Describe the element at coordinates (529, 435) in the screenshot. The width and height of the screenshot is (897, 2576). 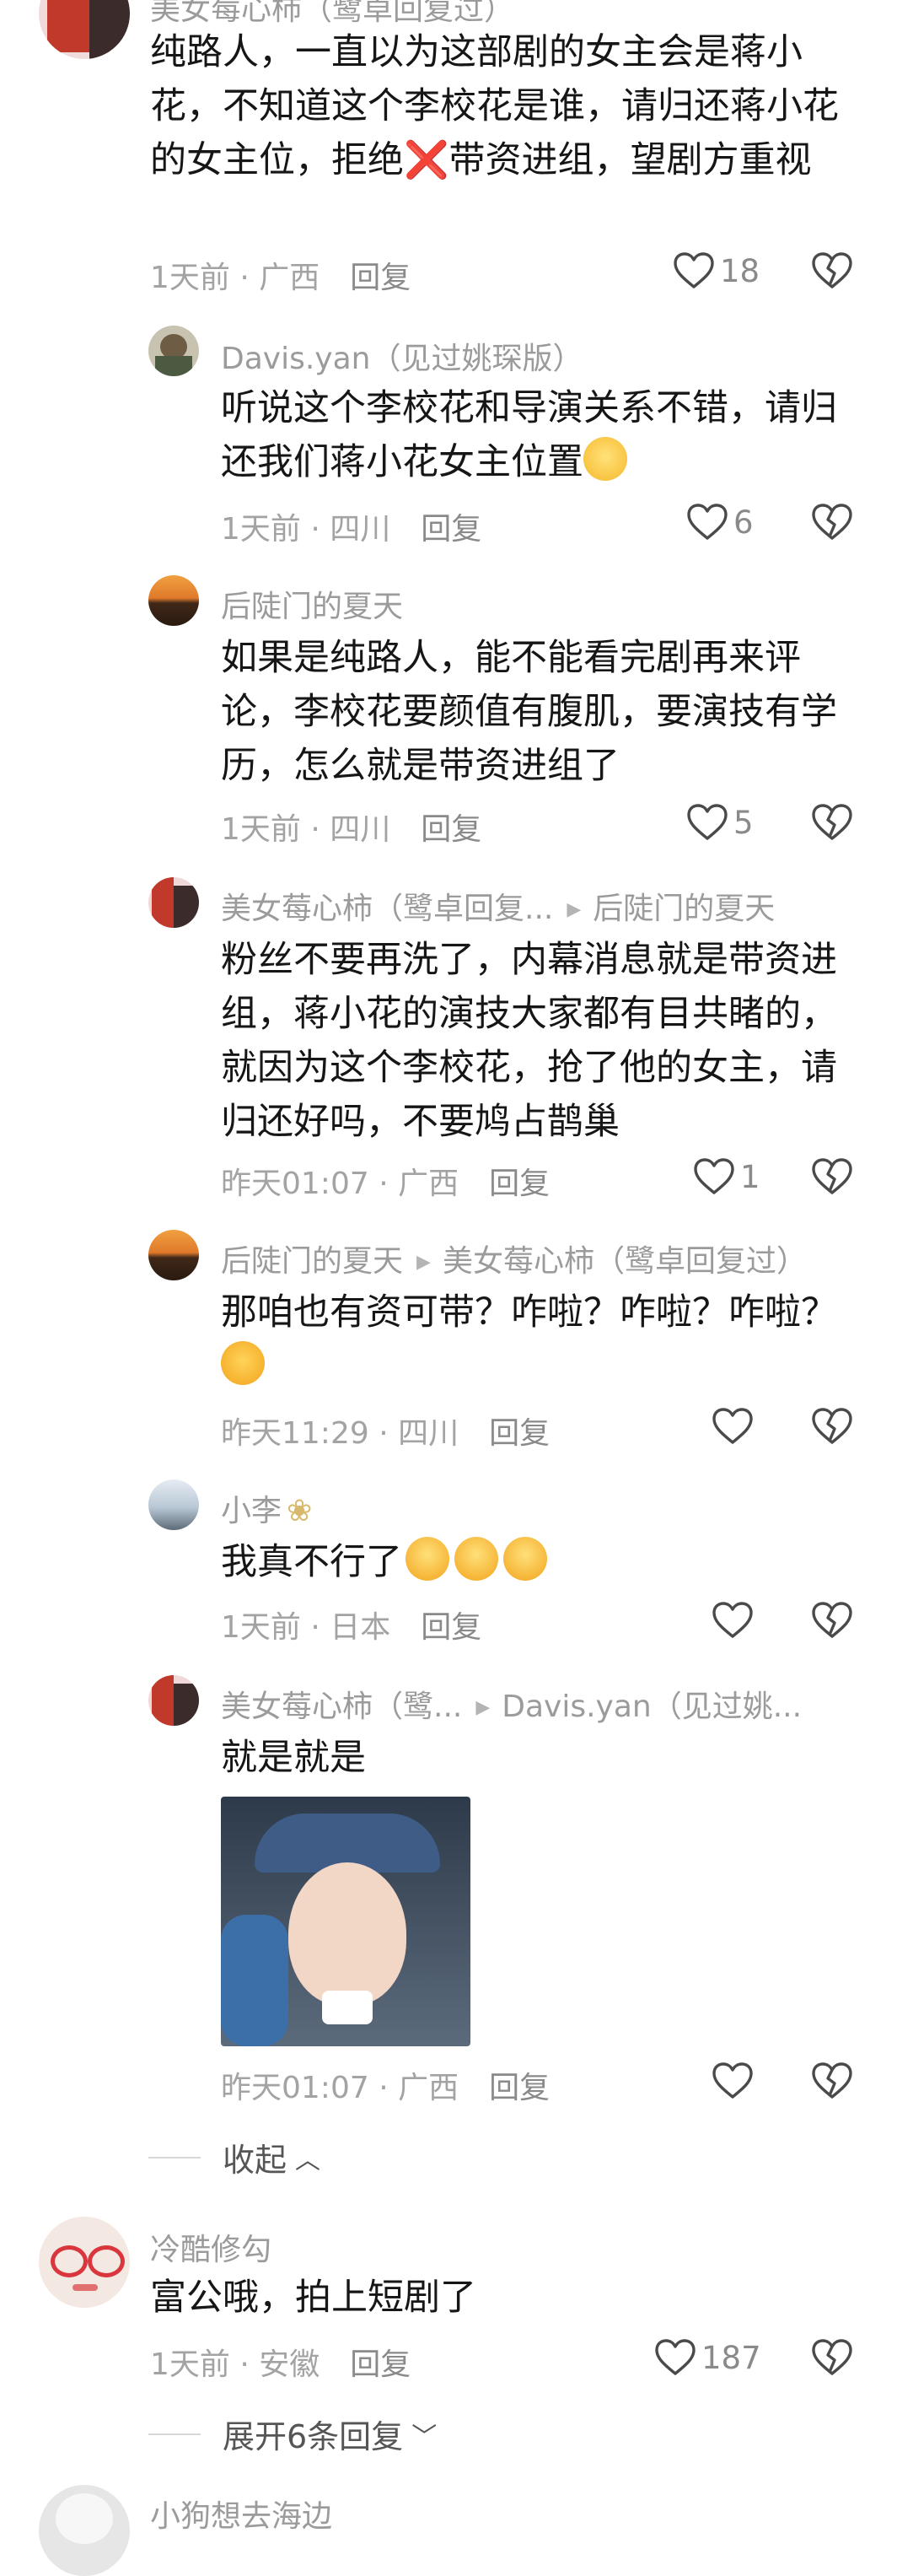
I see `comment-text: 听说这个李校花和导演关系不错，请归还我们蒋小花女主位置` at that location.